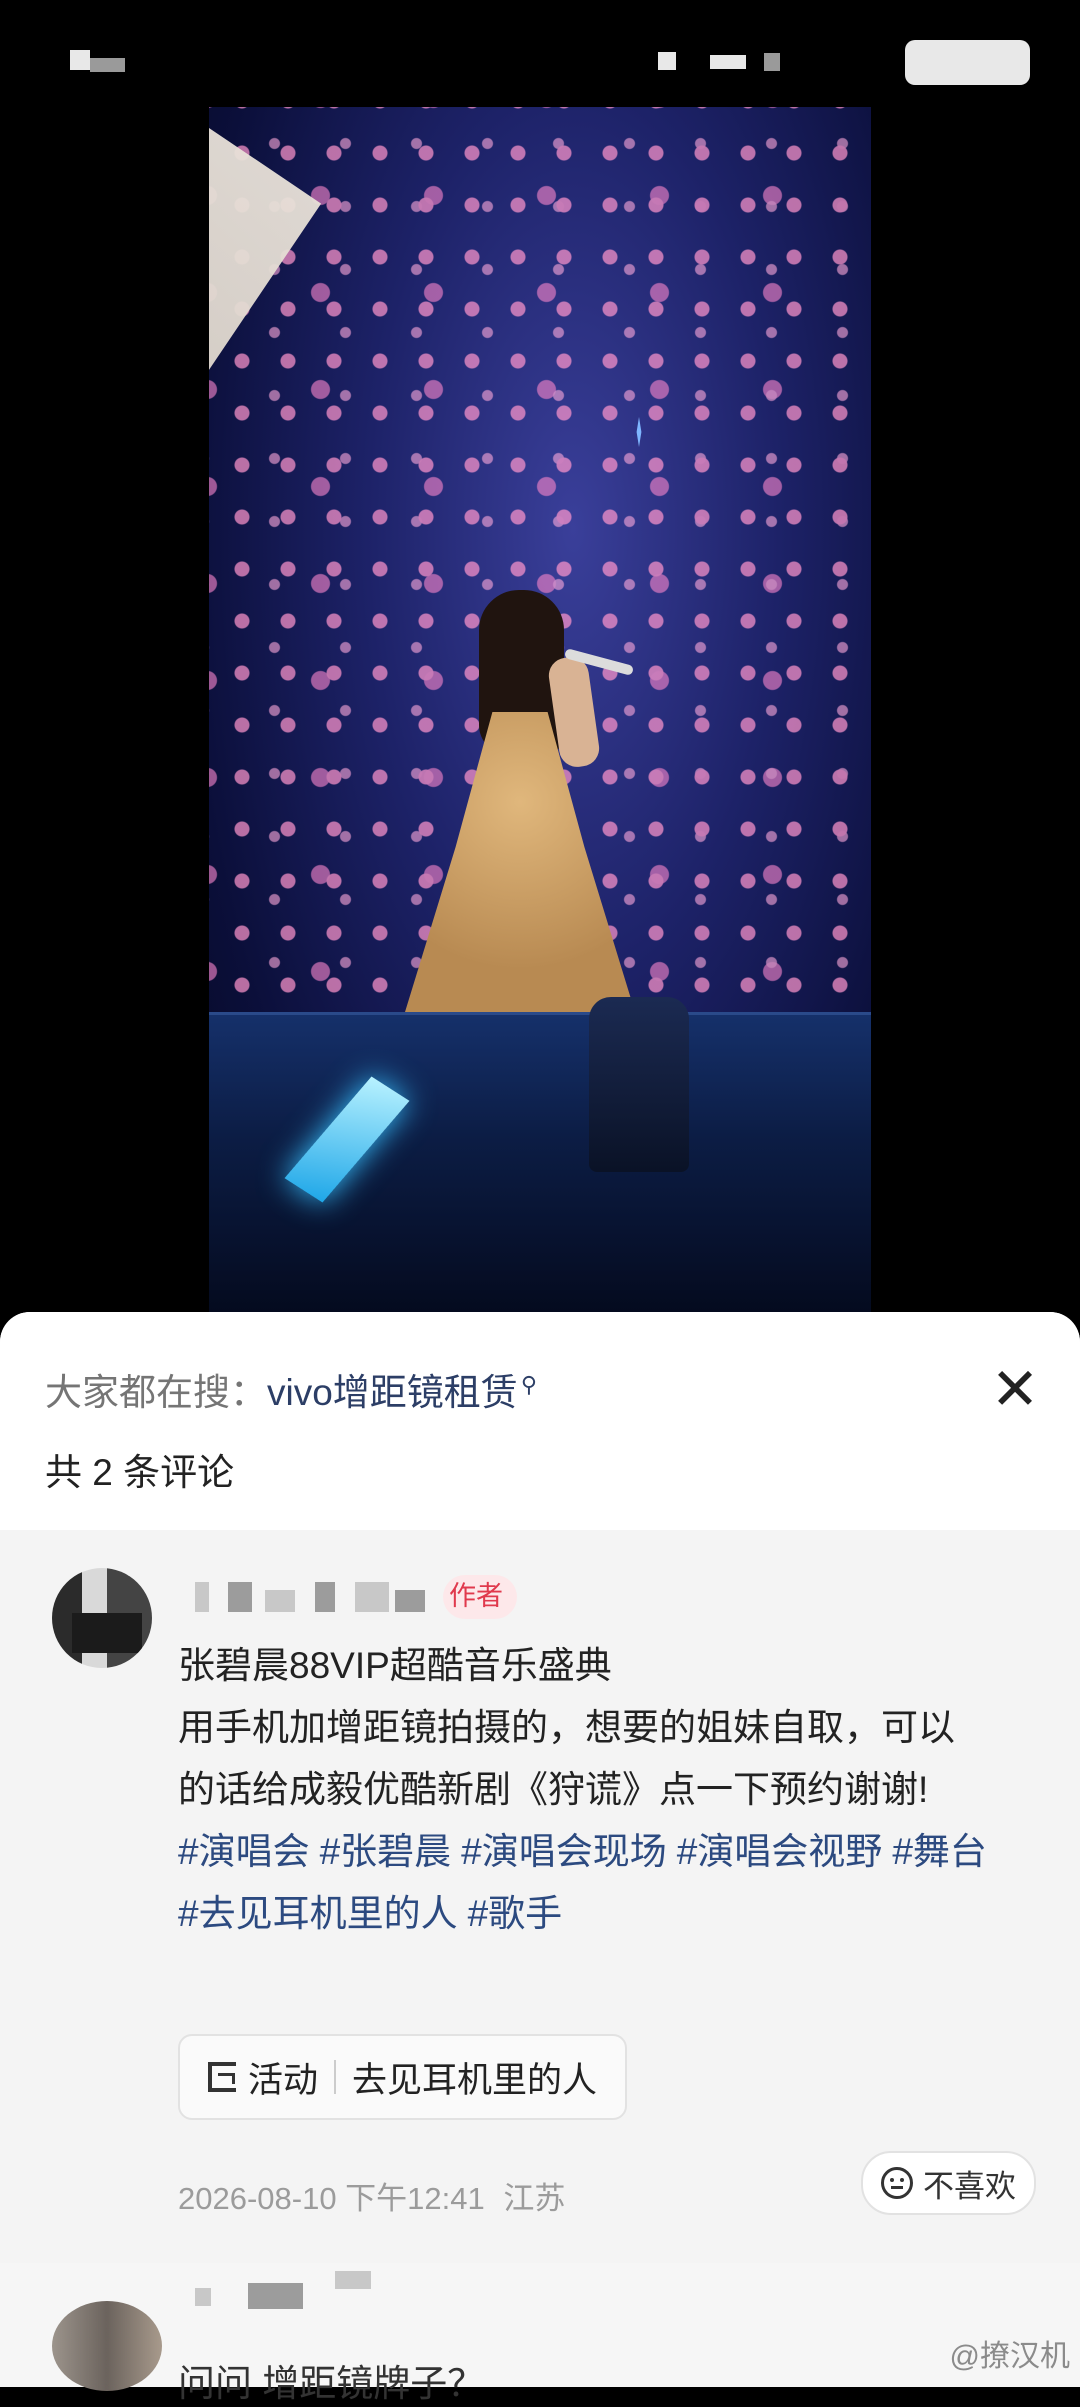 The height and width of the screenshot is (2407, 1080). I want to click on sheet-header: 大家都在搜：vivo增距镜租赁 ⚲ ✕ 共 2 条评论, so click(540, 1421).